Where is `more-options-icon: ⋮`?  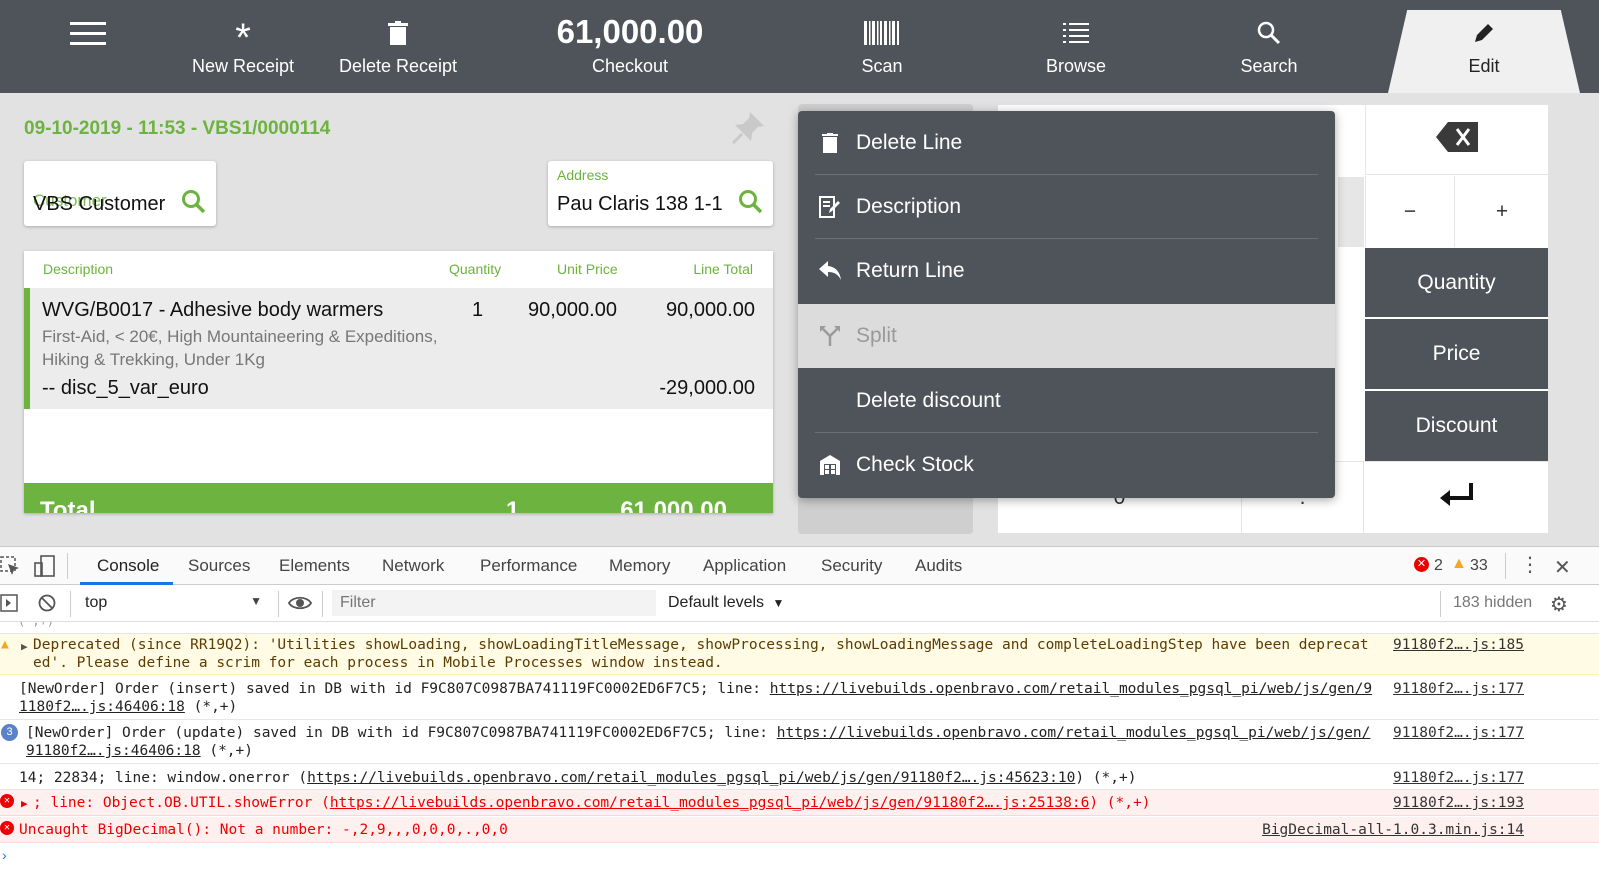 more-options-icon: ⋮ is located at coordinates (1530, 565).